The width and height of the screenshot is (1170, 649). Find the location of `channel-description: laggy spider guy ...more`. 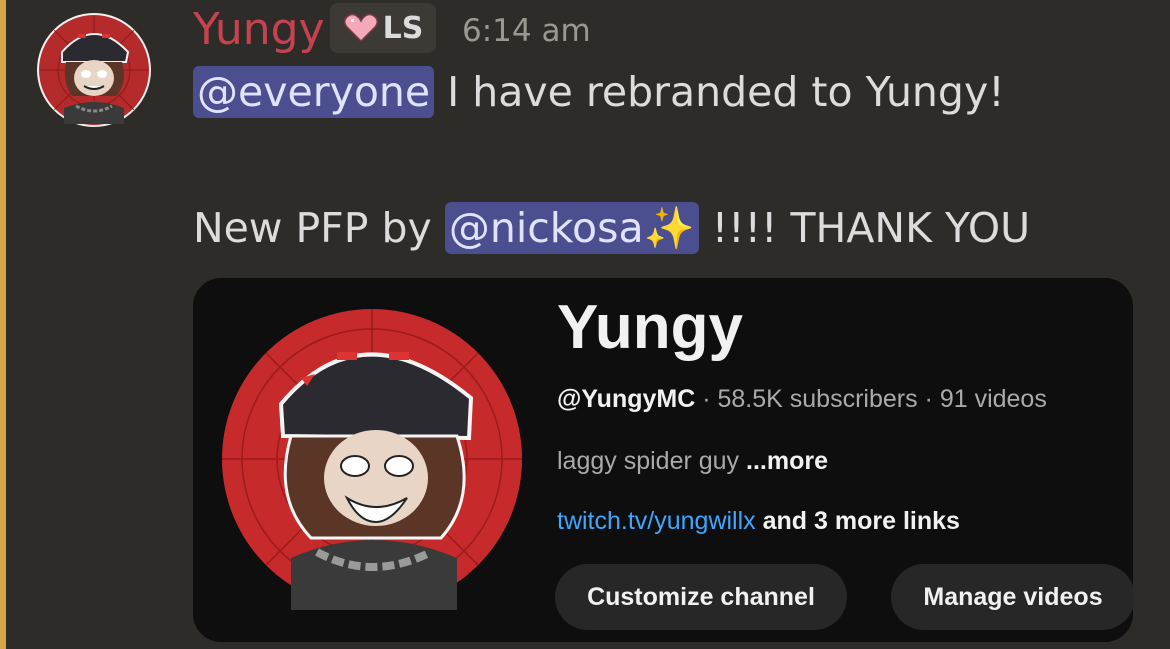

channel-description: laggy spider guy ...more is located at coordinates (692, 461).